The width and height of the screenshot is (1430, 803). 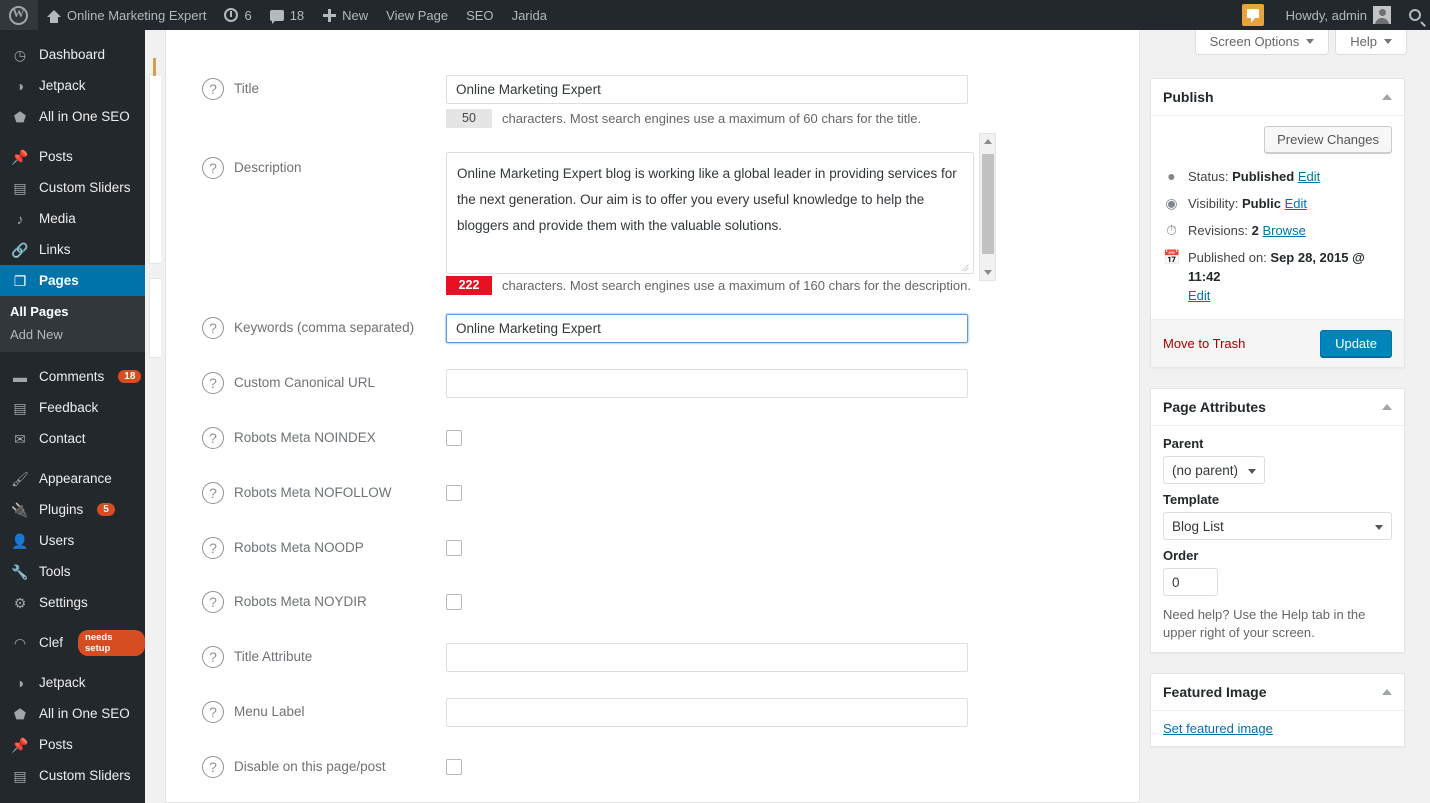 I want to click on scrollbar-thumb, so click(x=988, y=204).